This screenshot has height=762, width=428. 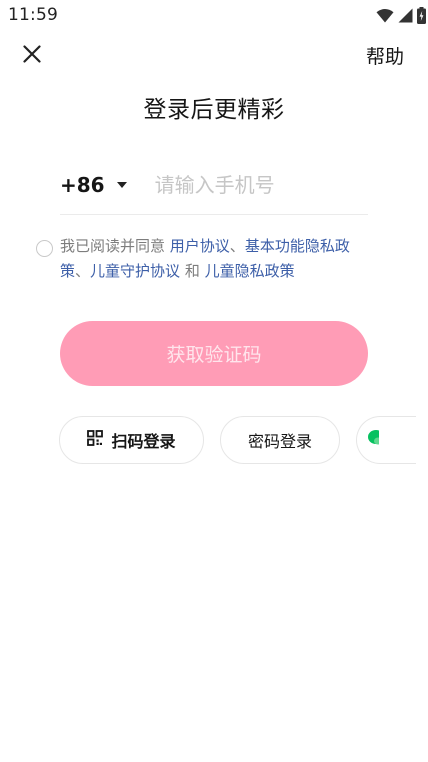 What do you see at coordinates (214, 110) in the screenshot?
I see `page-title: 登录后更精彩` at bounding box center [214, 110].